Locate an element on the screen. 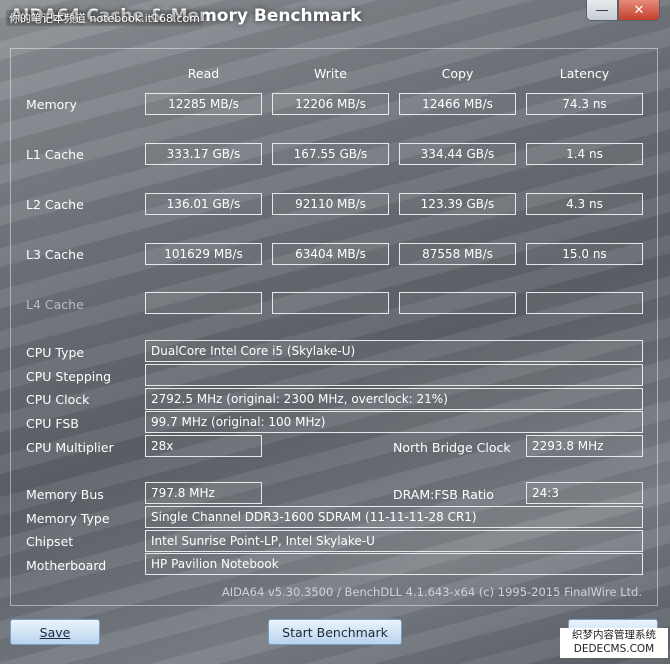  memory-latency-value: 74.3 ns is located at coordinates (584, 104).